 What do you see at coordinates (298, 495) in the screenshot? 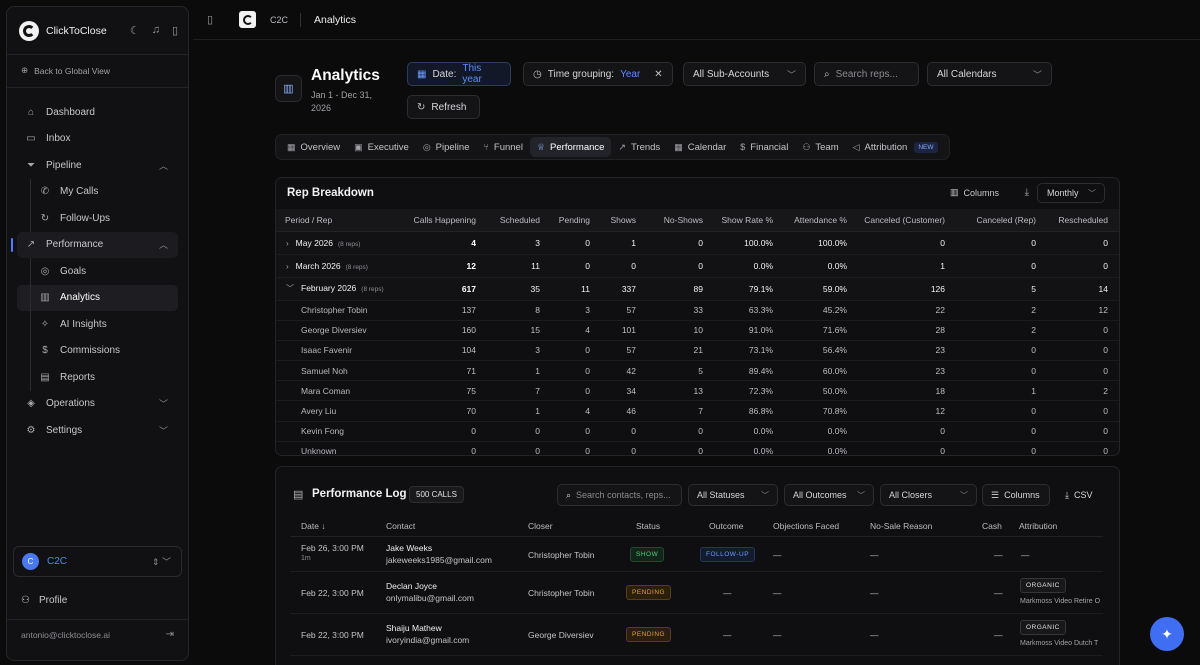
I see `document-icon: ▤` at bounding box center [298, 495].